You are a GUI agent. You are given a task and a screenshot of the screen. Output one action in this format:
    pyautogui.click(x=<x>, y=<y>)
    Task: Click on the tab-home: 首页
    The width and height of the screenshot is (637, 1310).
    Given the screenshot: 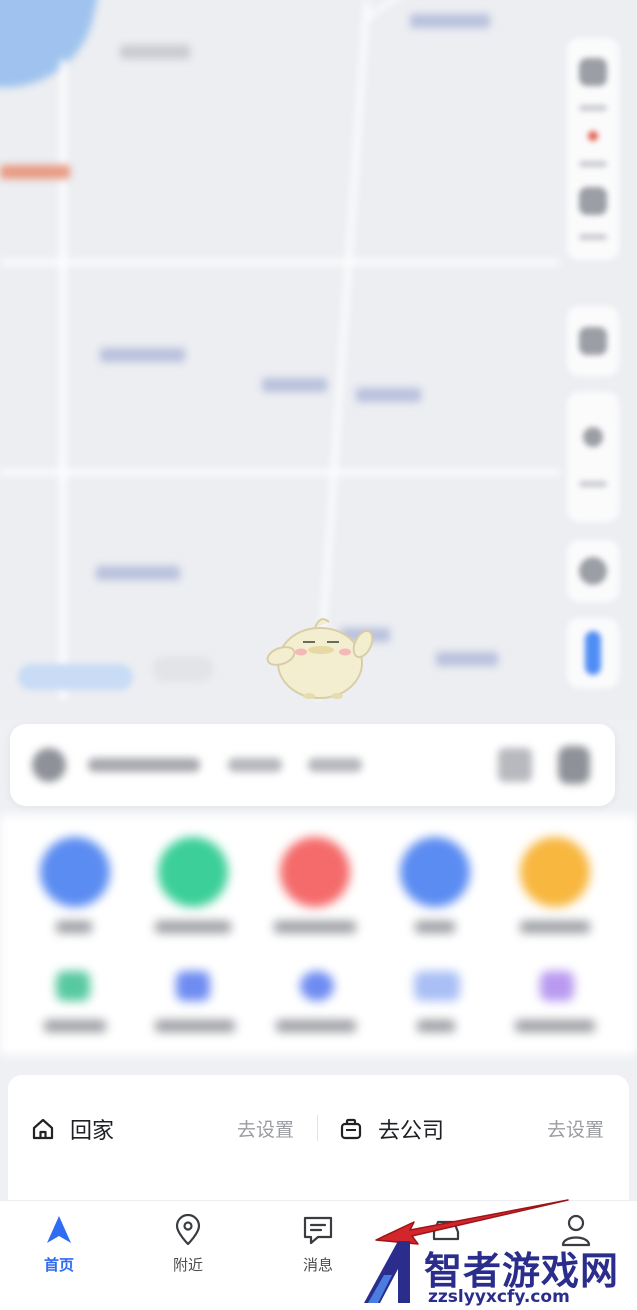 What is the action you would take?
    pyautogui.click(x=59, y=1248)
    